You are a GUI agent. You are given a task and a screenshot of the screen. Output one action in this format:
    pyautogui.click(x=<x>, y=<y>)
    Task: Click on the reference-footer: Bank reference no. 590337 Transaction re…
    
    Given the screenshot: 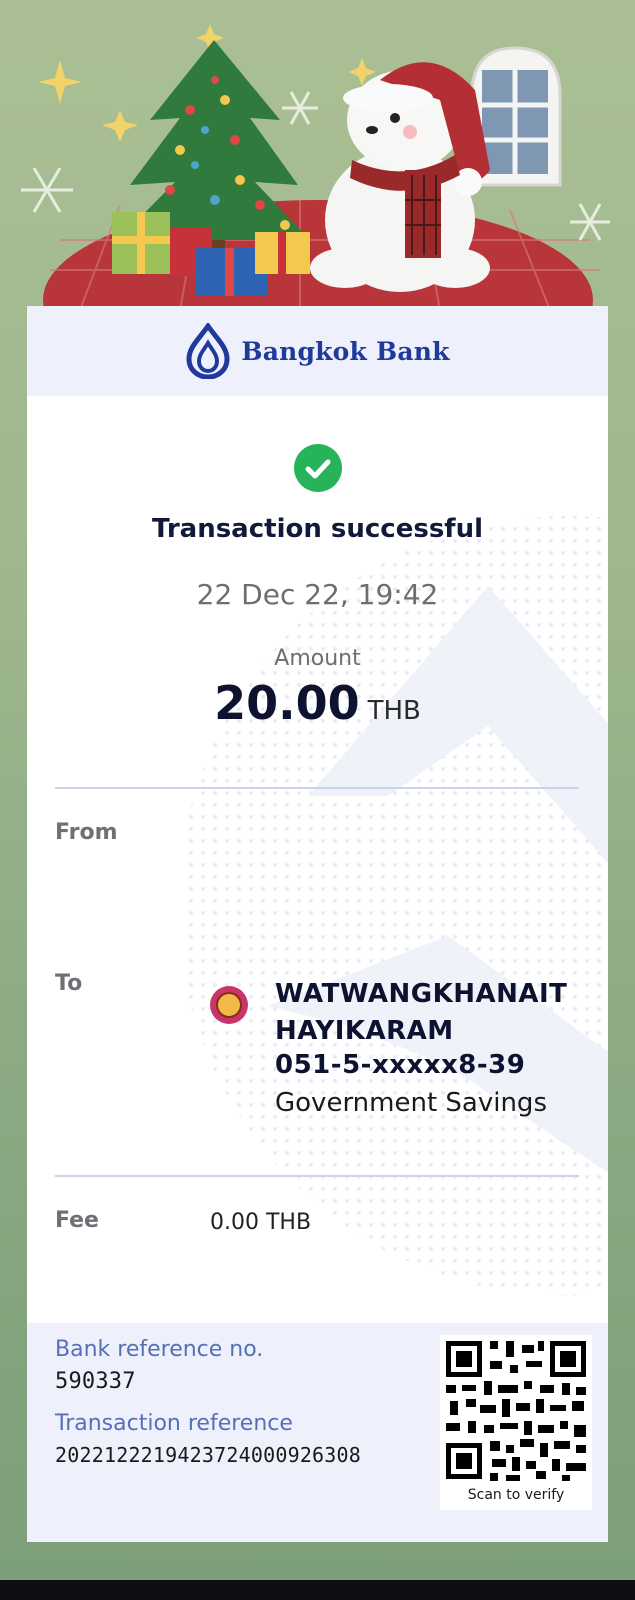 What is the action you would take?
    pyautogui.click(x=317, y=1432)
    